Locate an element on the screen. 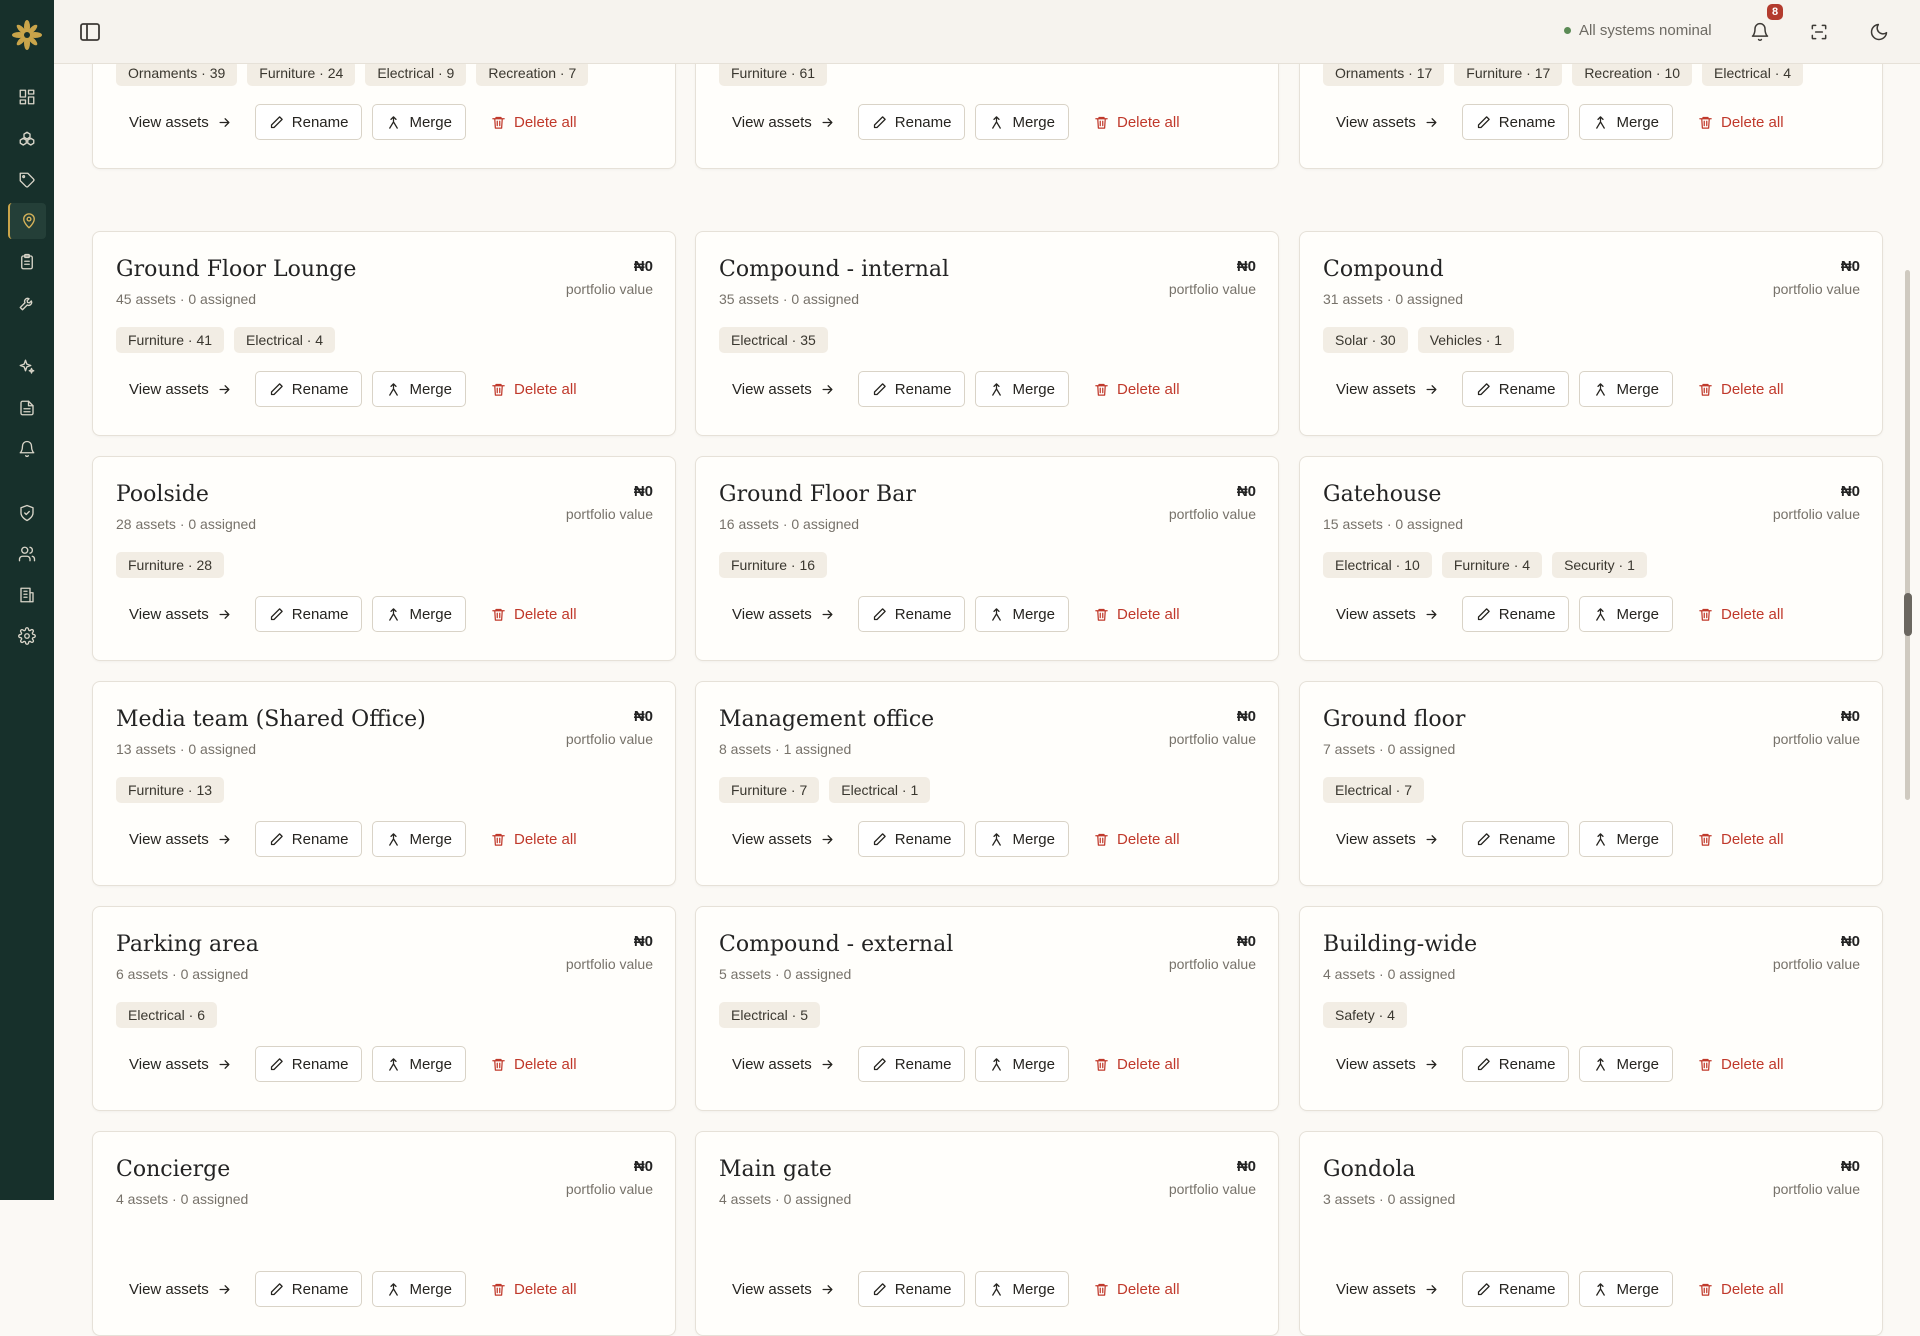 The height and width of the screenshot is (1336, 1920). delete-all-label: Delete all is located at coordinates (1148, 1064).